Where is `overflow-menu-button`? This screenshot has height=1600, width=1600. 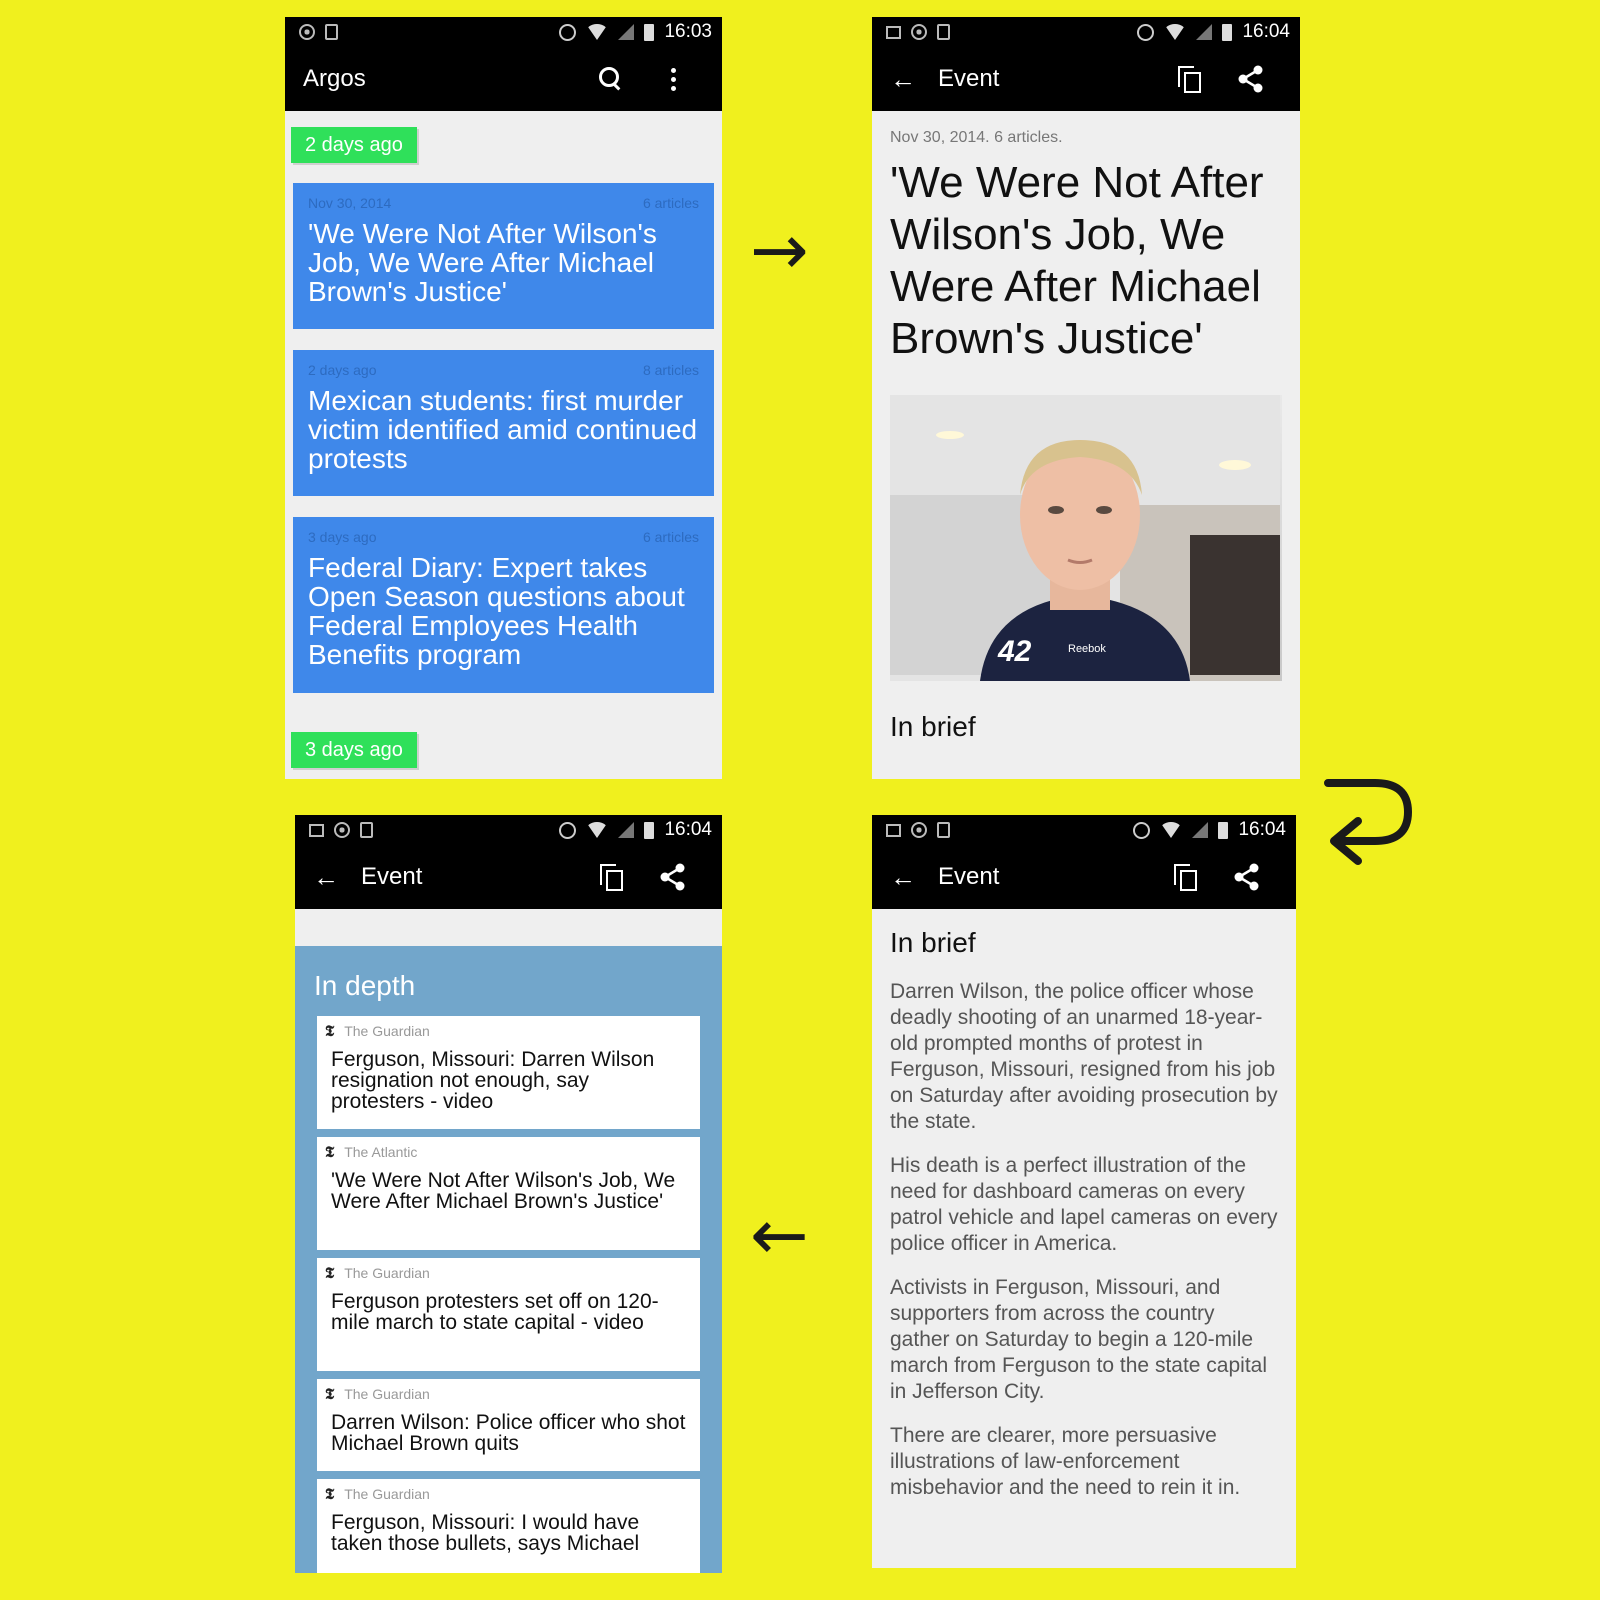
overflow-menu-button is located at coordinates (673, 79).